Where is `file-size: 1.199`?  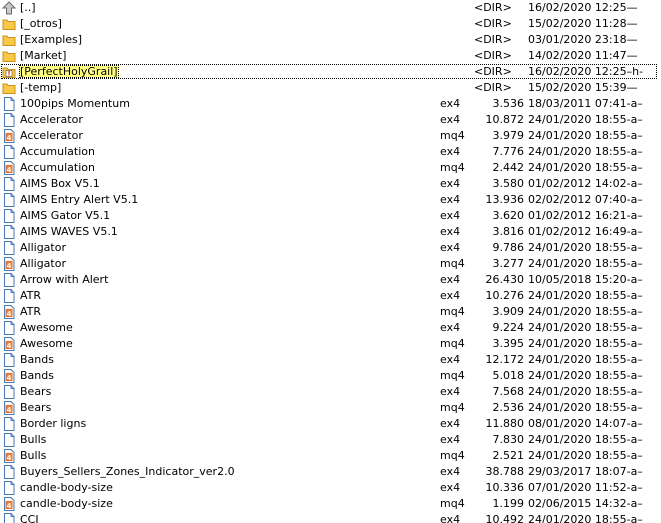 file-size: 1.199 is located at coordinates (508, 503).